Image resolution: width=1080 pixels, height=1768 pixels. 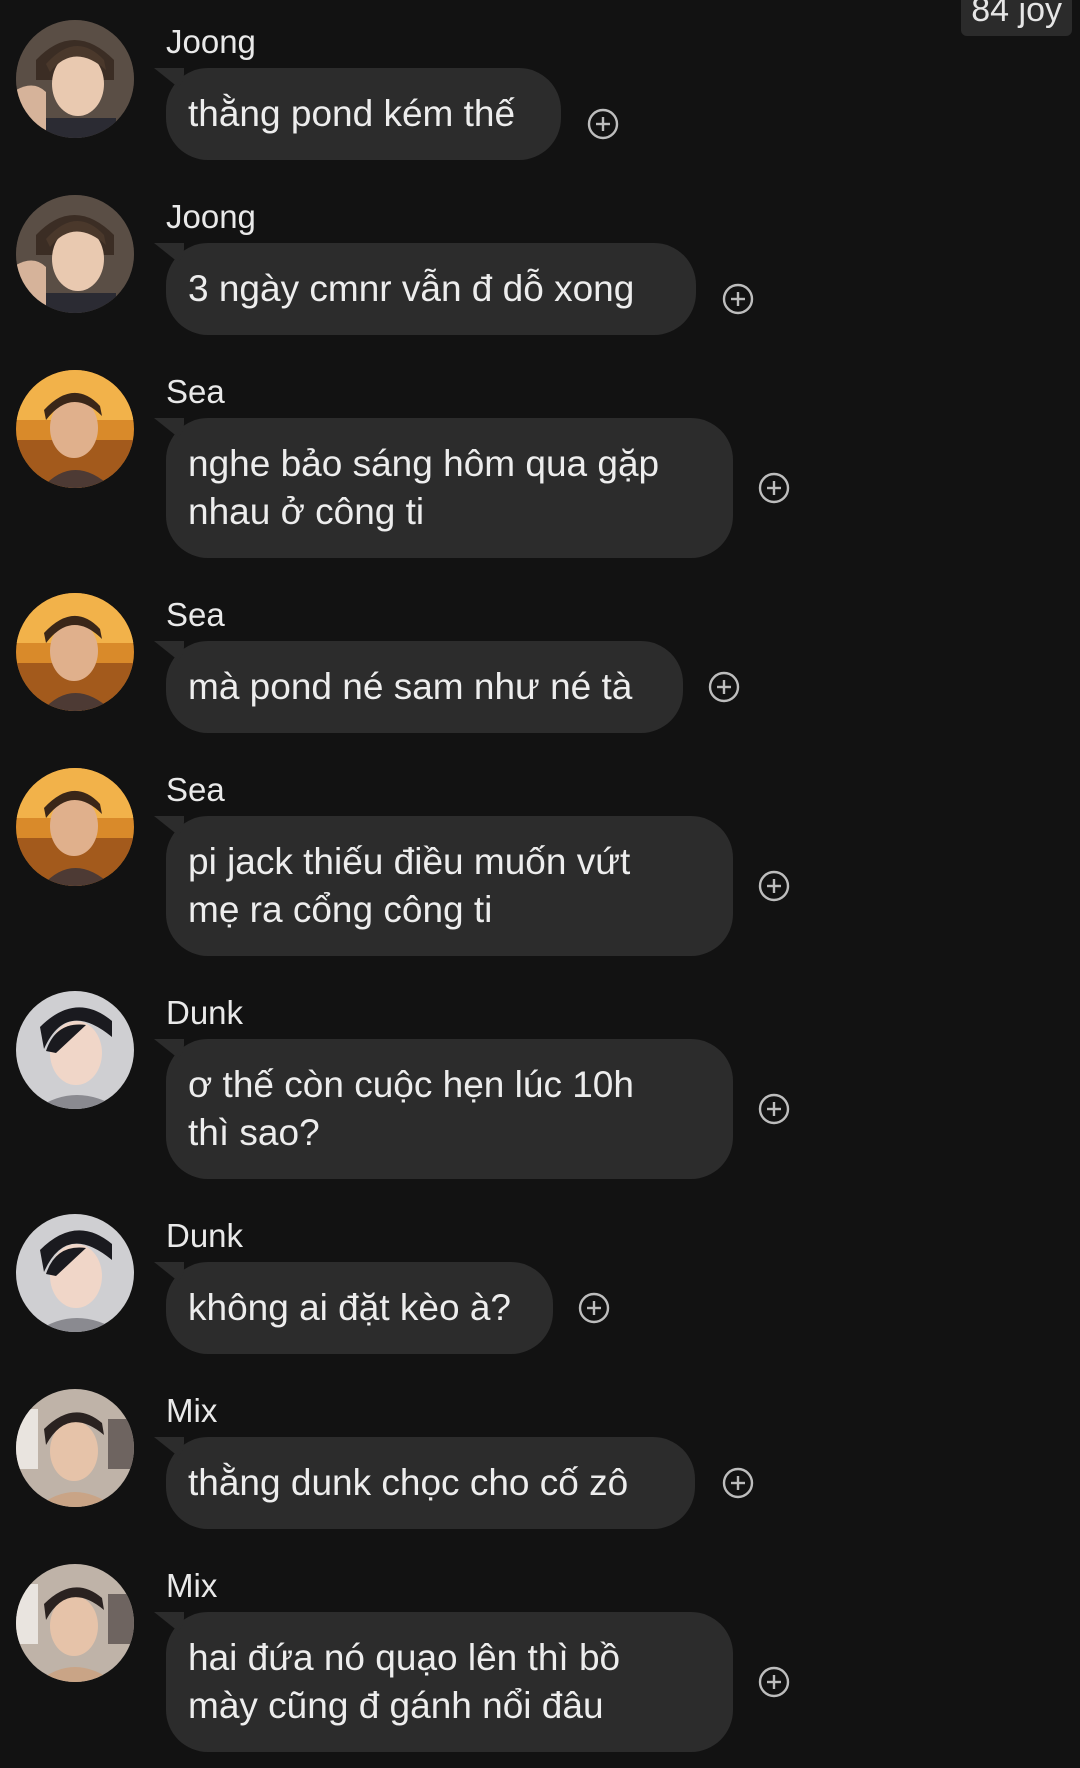 What do you see at coordinates (1016, 18) in the screenshot?
I see `reaction-count-badge: 84 joy` at bounding box center [1016, 18].